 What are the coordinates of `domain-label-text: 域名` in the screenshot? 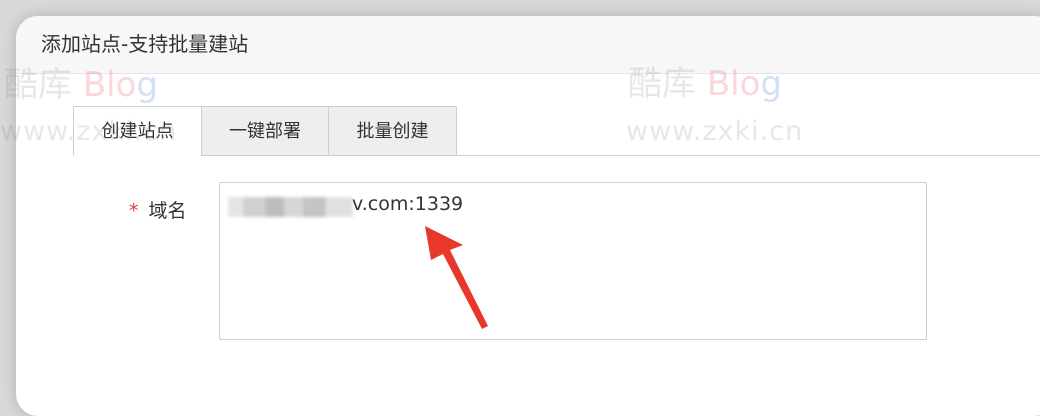 It's located at (167, 211).